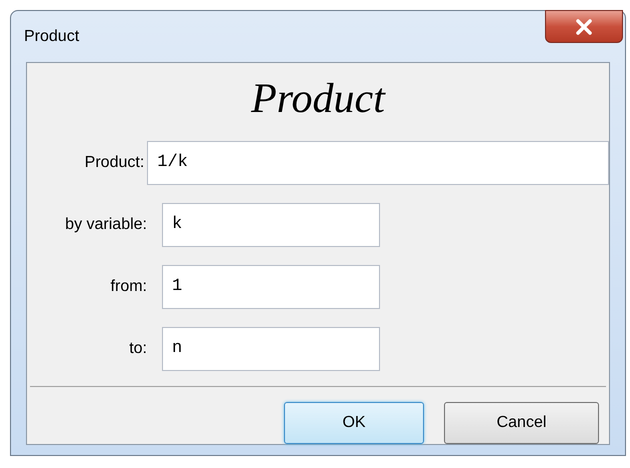 The width and height of the screenshot is (630, 468). I want to click on dialog-button: OK, so click(354, 423).